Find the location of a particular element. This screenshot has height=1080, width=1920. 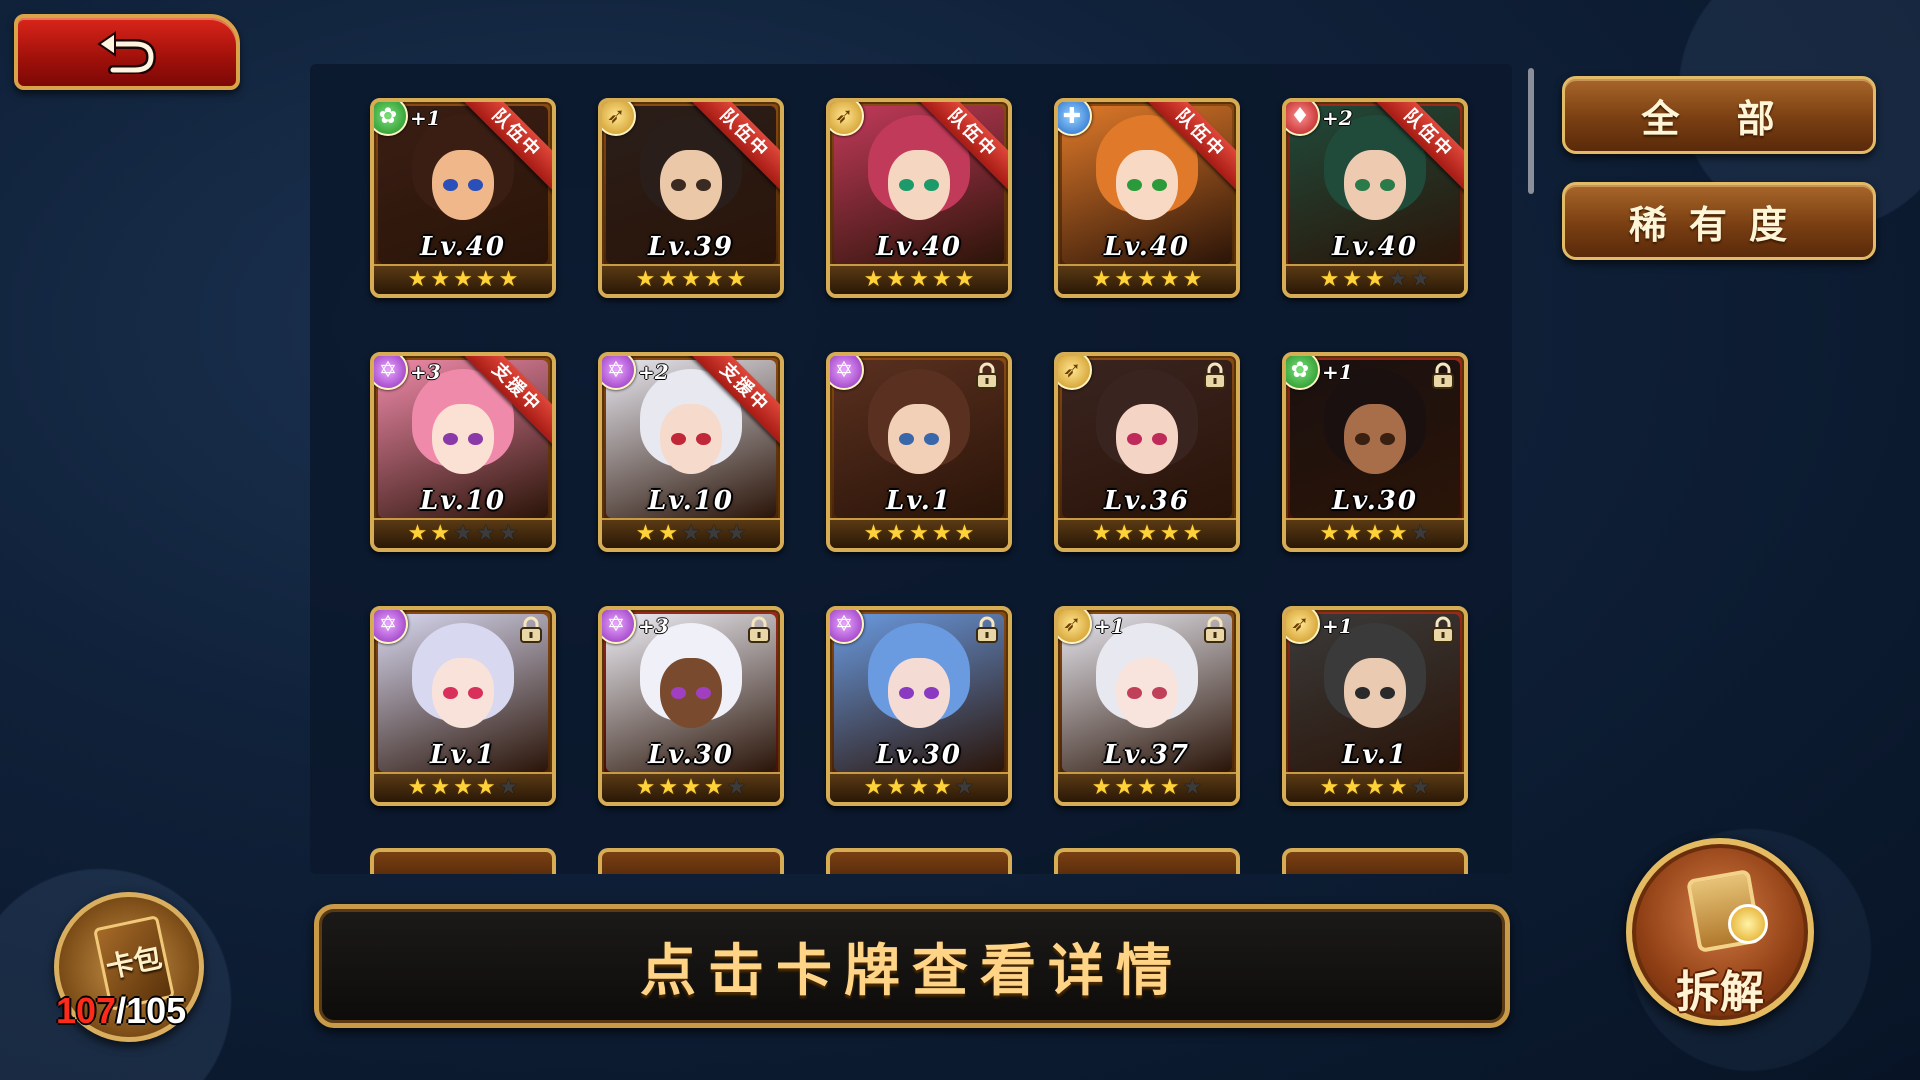

coin-icon is located at coordinates (1748, 924).